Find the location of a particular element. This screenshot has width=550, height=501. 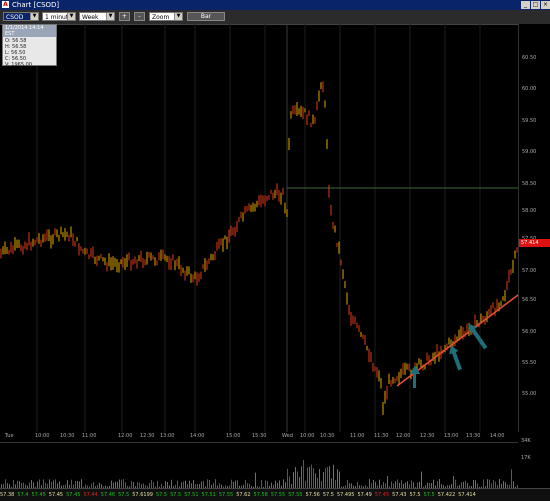

ohlc-volume: V: 1965.00 is located at coordinates (18, 65).